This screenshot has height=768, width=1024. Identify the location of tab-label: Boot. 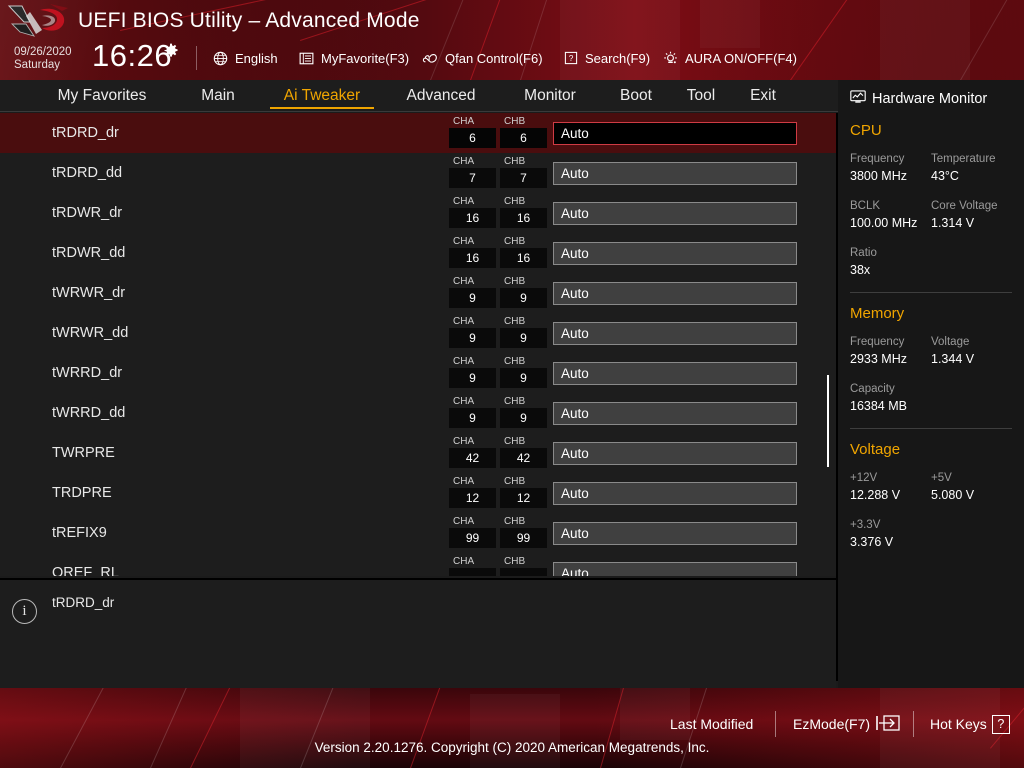
(636, 95).